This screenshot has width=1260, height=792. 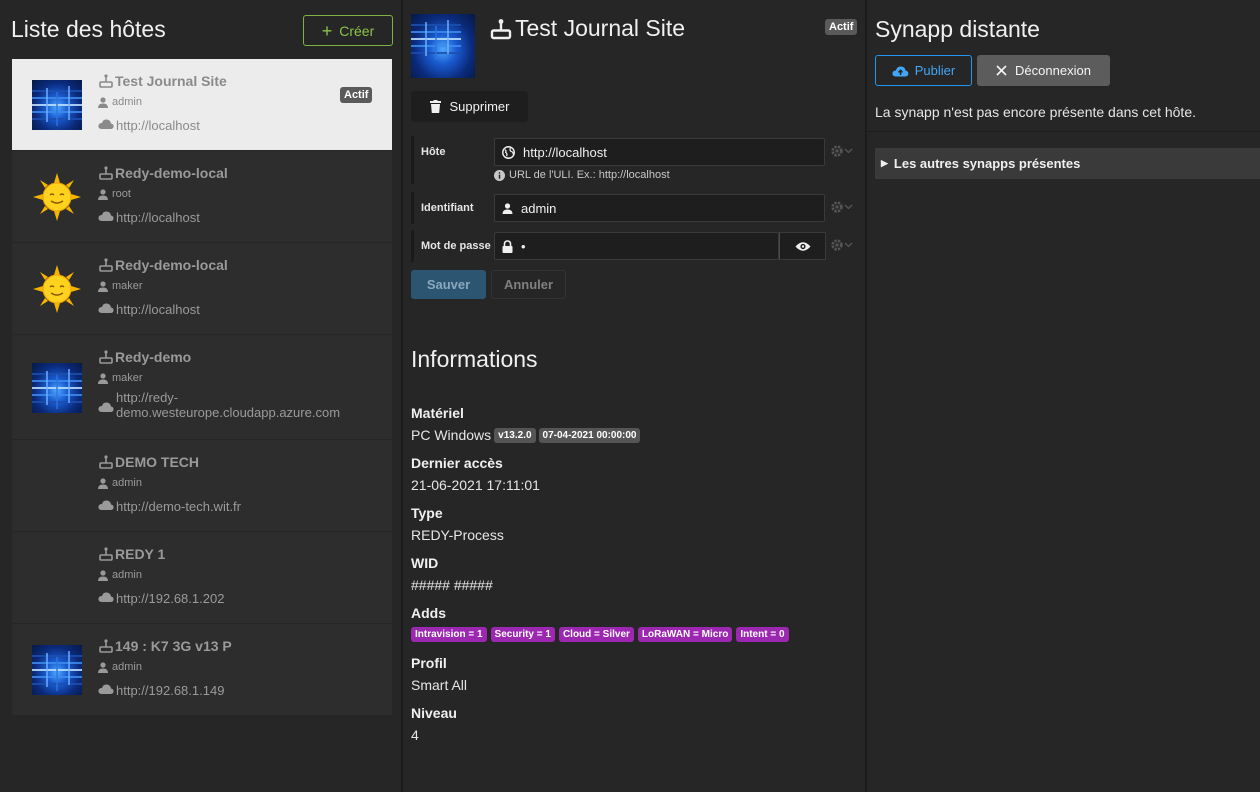 What do you see at coordinates (429, 663) in the screenshot?
I see `info-label: Profil` at bounding box center [429, 663].